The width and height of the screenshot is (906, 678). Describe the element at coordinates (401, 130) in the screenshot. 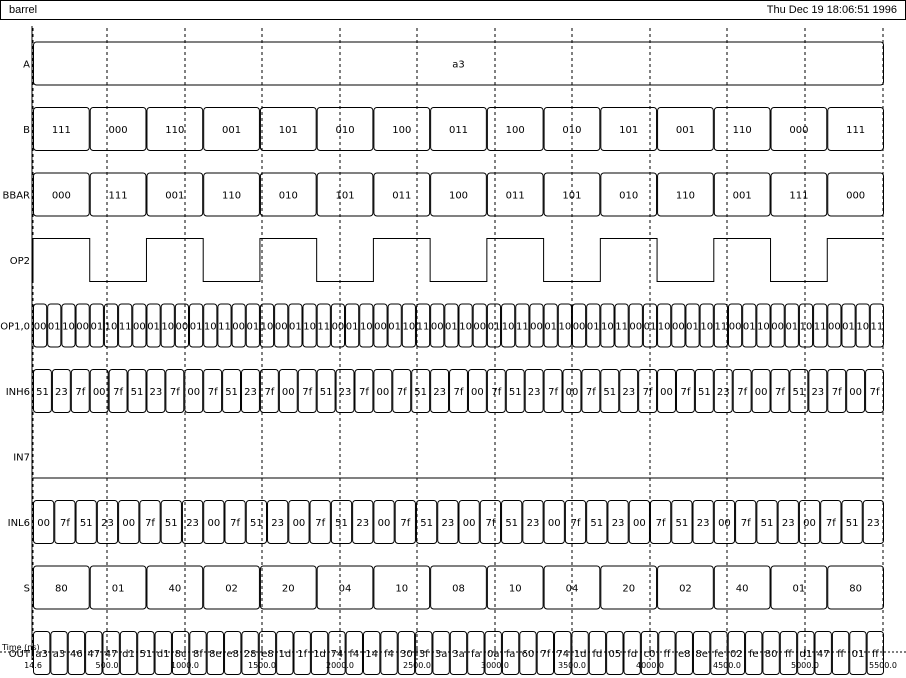

I see `bus-value: 100` at that location.